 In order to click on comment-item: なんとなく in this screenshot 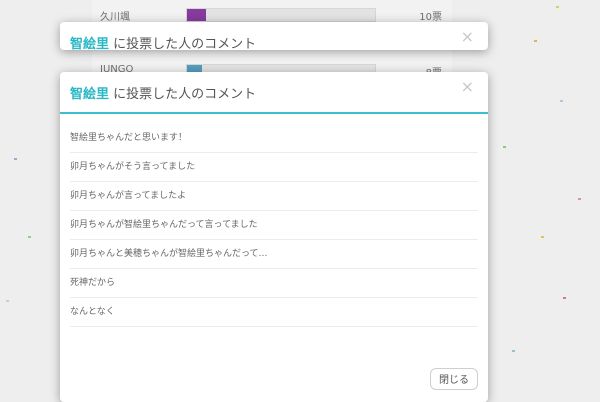, I will do `click(274, 312)`.